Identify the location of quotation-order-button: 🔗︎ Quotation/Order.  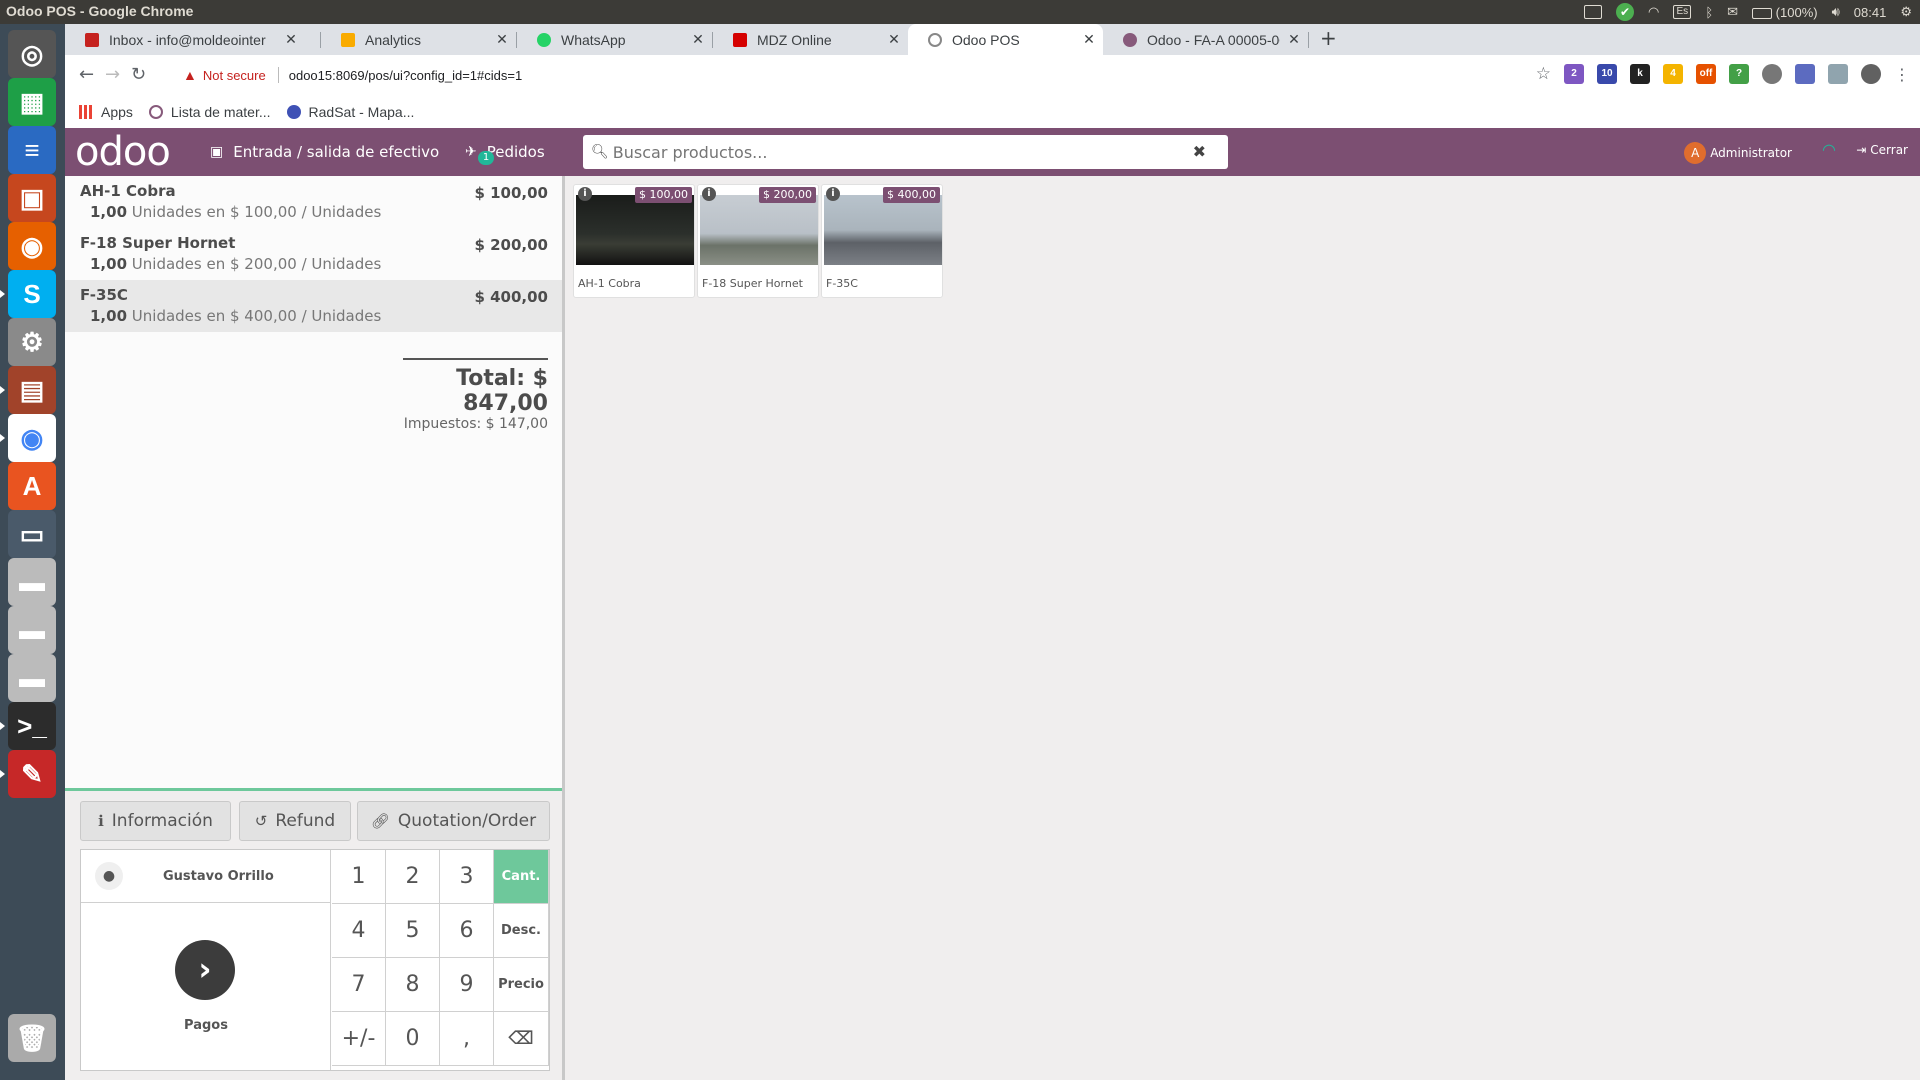
(453, 821).